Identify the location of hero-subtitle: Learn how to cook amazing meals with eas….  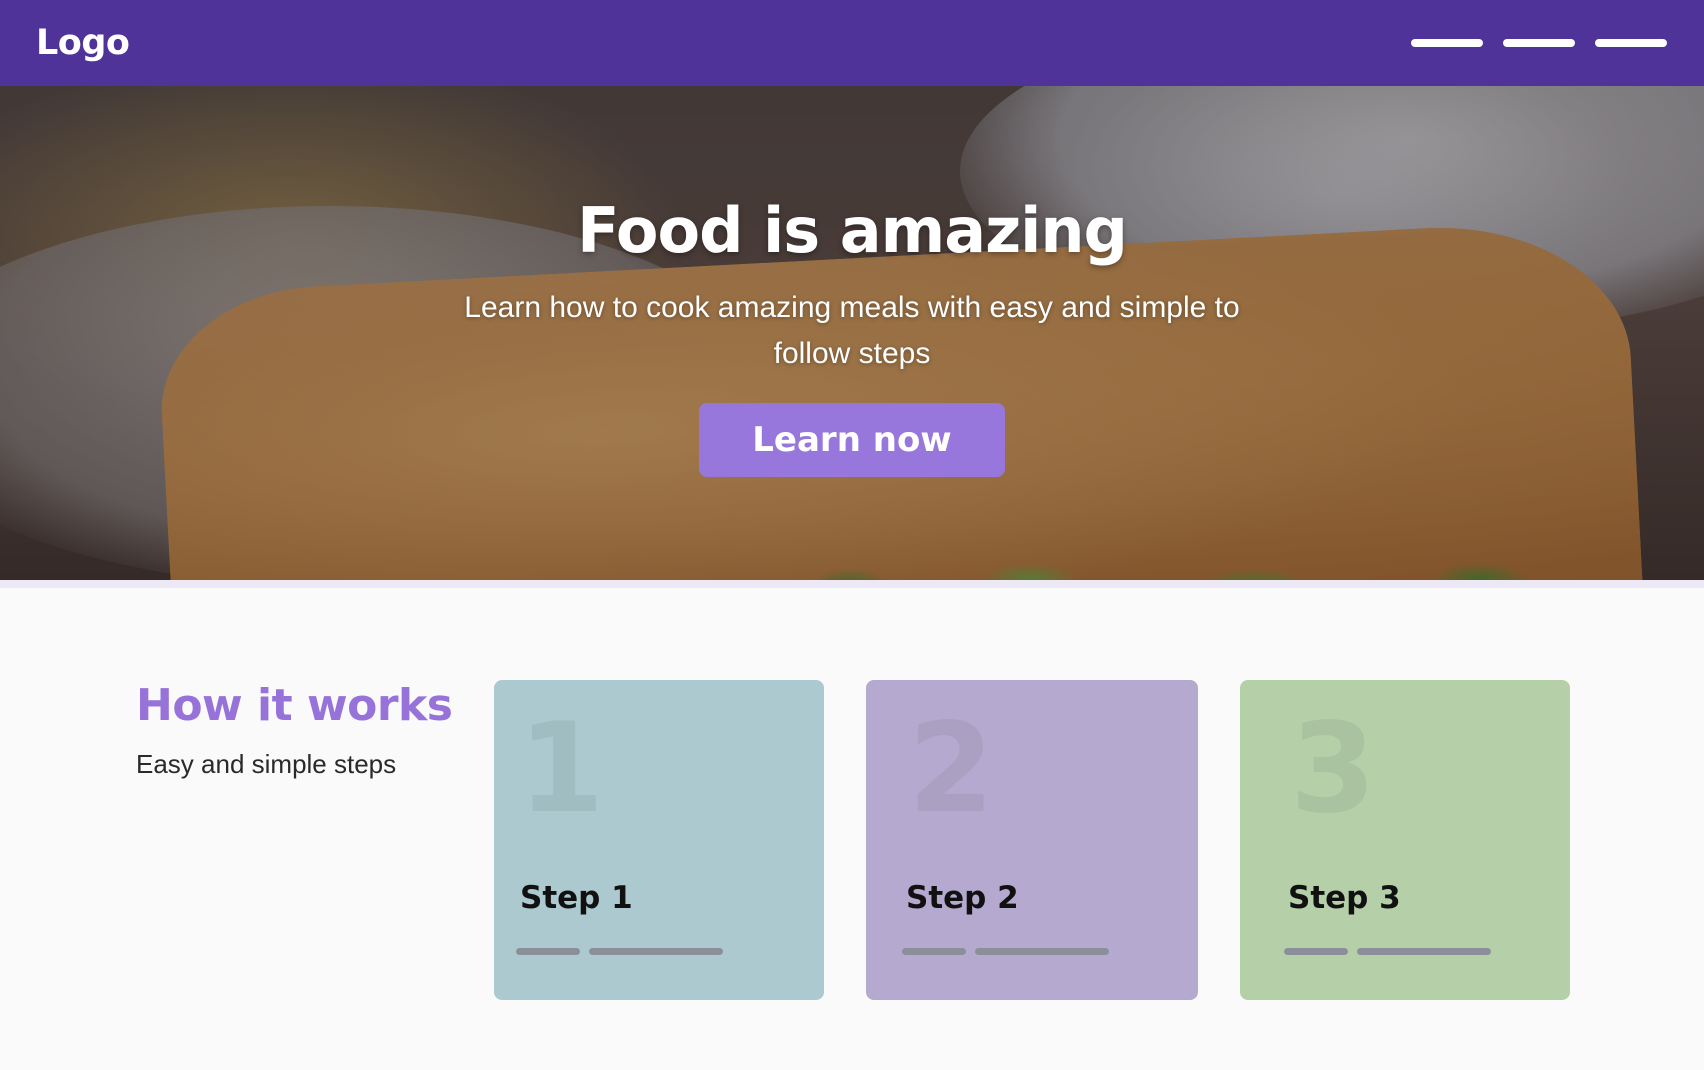
(852, 330).